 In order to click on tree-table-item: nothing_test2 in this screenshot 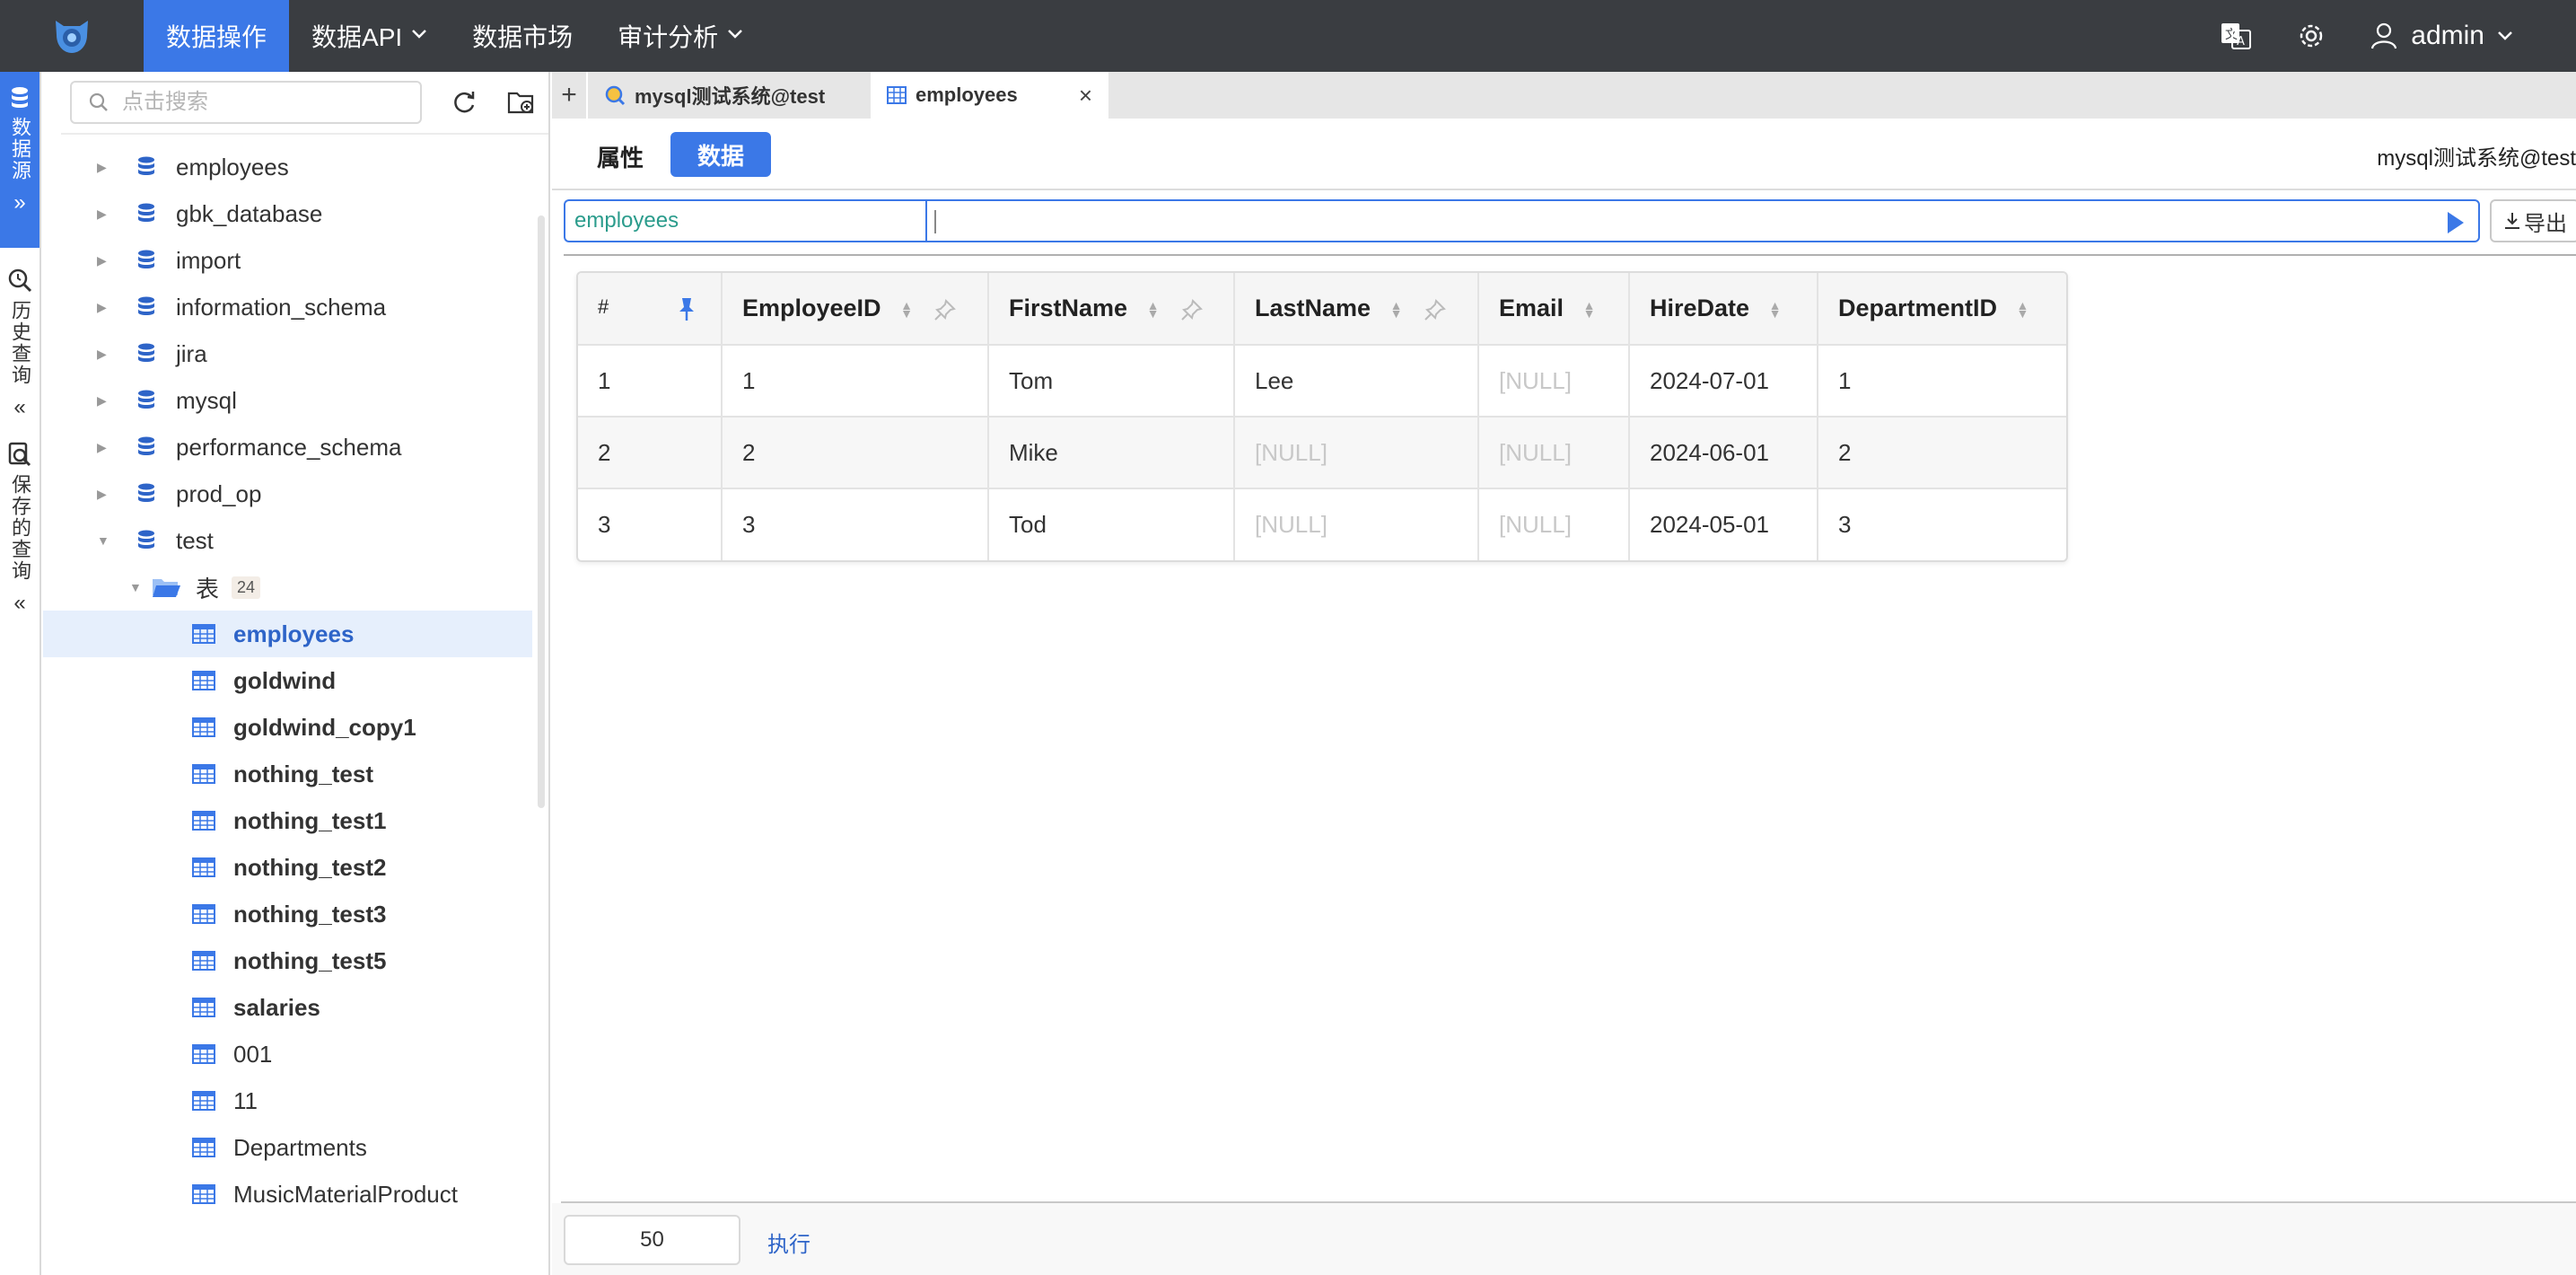, I will do `click(287, 868)`.